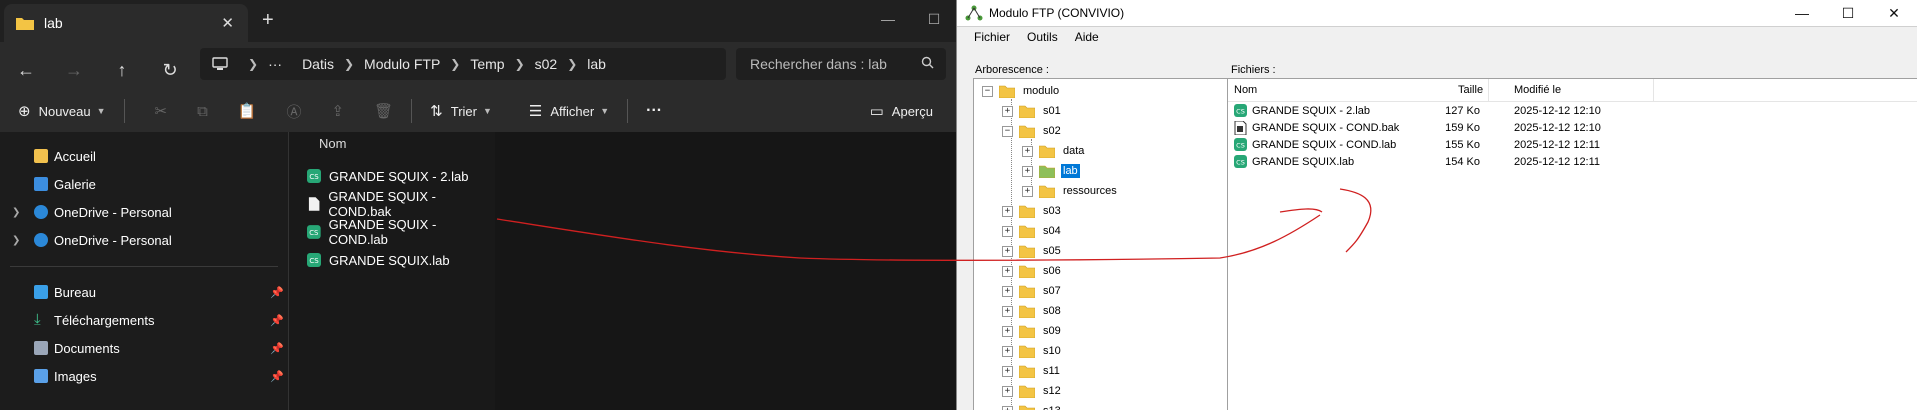 The width and height of the screenshot is (1917, 410). Describe the element at coordinates (1054, 151) in the screenshot. I see `tree-node-data: + data` at that location.